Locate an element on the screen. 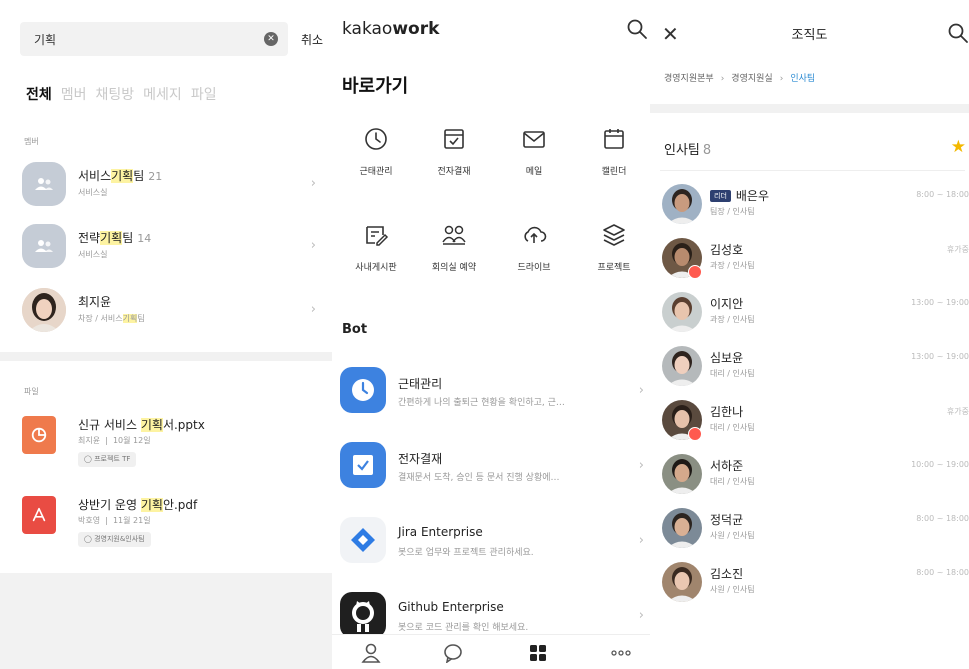 This screenshot has width=969, height=669. chart-icon is located at coordinates (39, 435).